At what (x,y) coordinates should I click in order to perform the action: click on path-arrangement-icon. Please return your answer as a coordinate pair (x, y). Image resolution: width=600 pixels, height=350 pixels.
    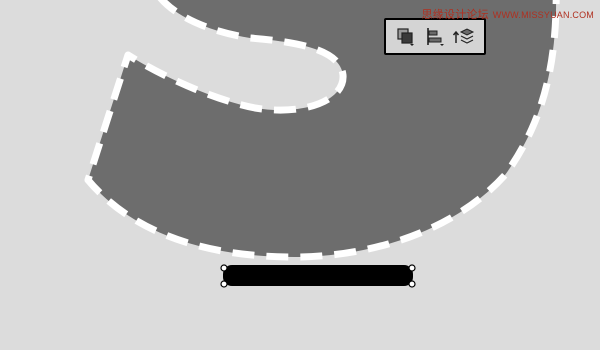
    Looking at the image, I should click on (463, 35).